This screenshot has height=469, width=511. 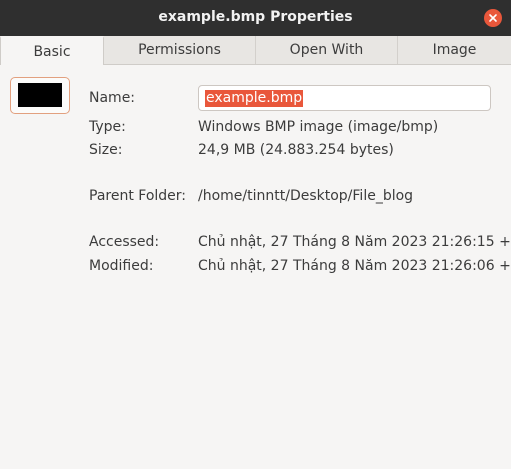 What do you see at coordinates (254, 98) in the screenshot?
I see `name-input-selected-text: example.bmp` at bounding box center [254, 98].